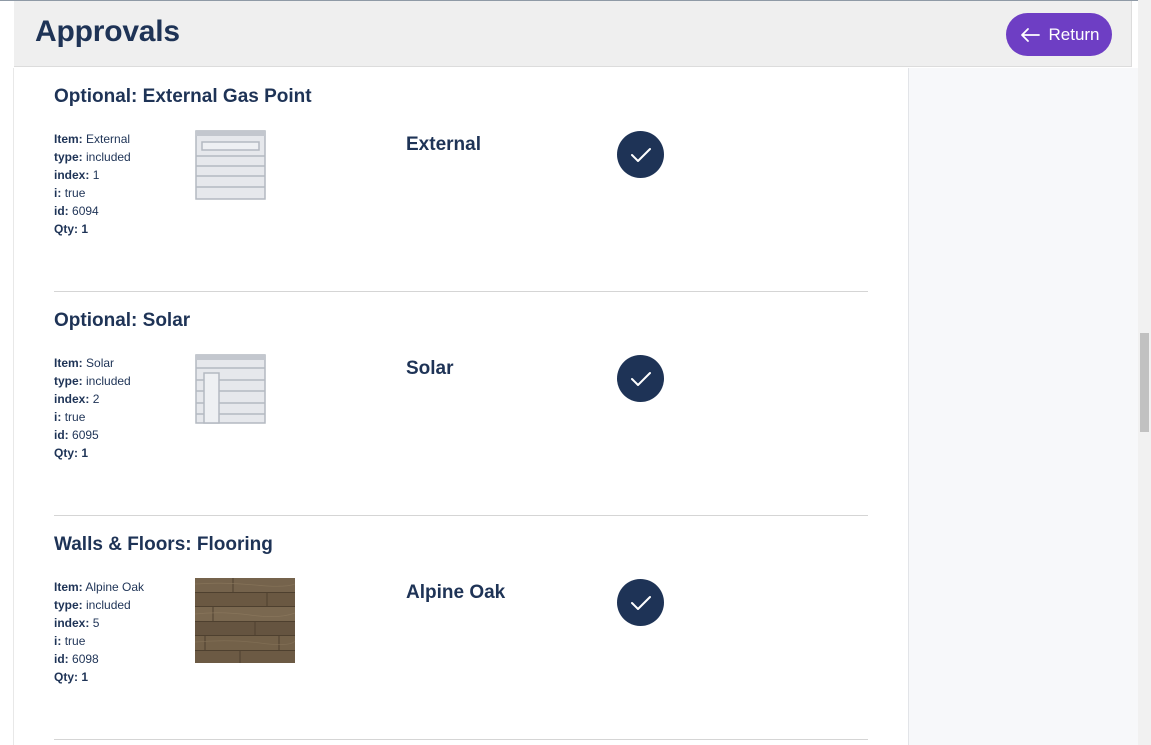 The width and height of the screenshot is (1151, 745). I want to click on section-title: Optional: Solar, so click(122, 320).